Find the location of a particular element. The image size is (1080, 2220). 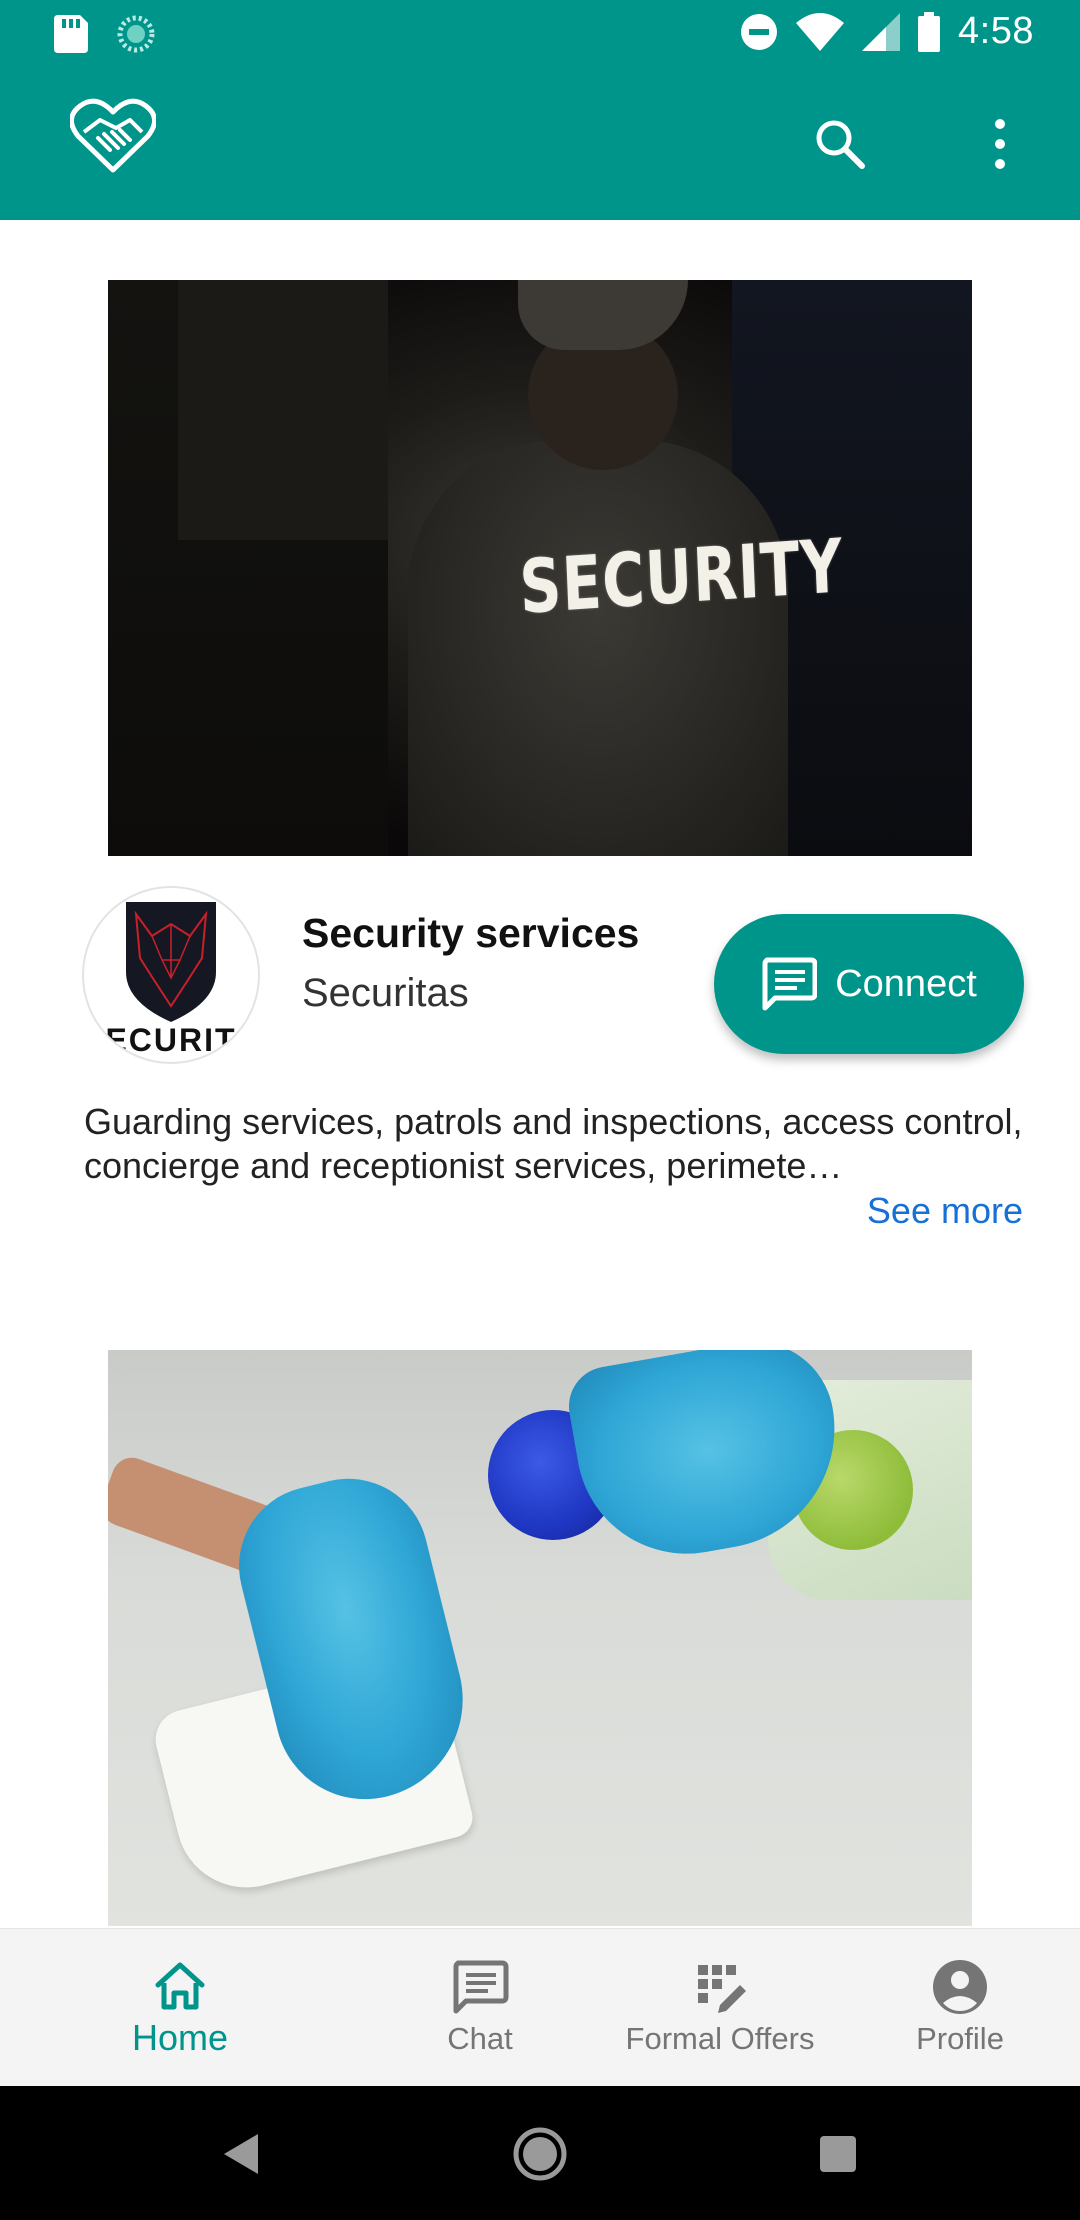

recents-icon is located at coordinates (838, 2154).